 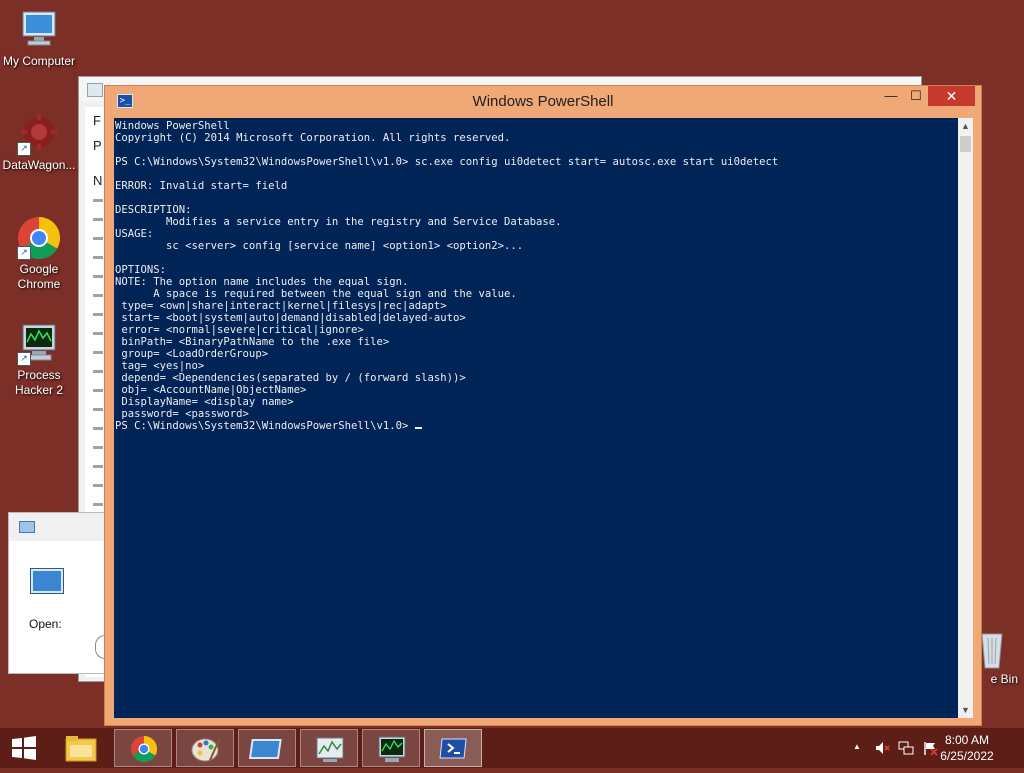 I want to click on datawagon-icon: ↗, so click(x=39, y=134).